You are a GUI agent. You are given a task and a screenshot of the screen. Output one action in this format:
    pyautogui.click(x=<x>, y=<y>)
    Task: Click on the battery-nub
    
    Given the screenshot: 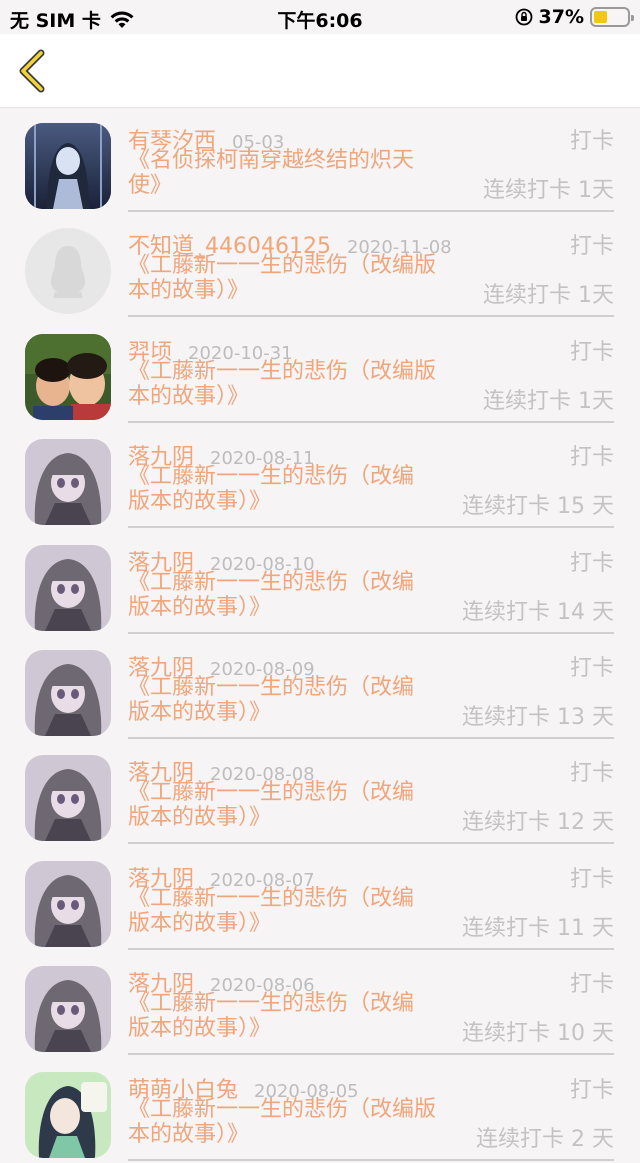 What is the action you would take?
    pyautogui.click(x=632, y=18)
    